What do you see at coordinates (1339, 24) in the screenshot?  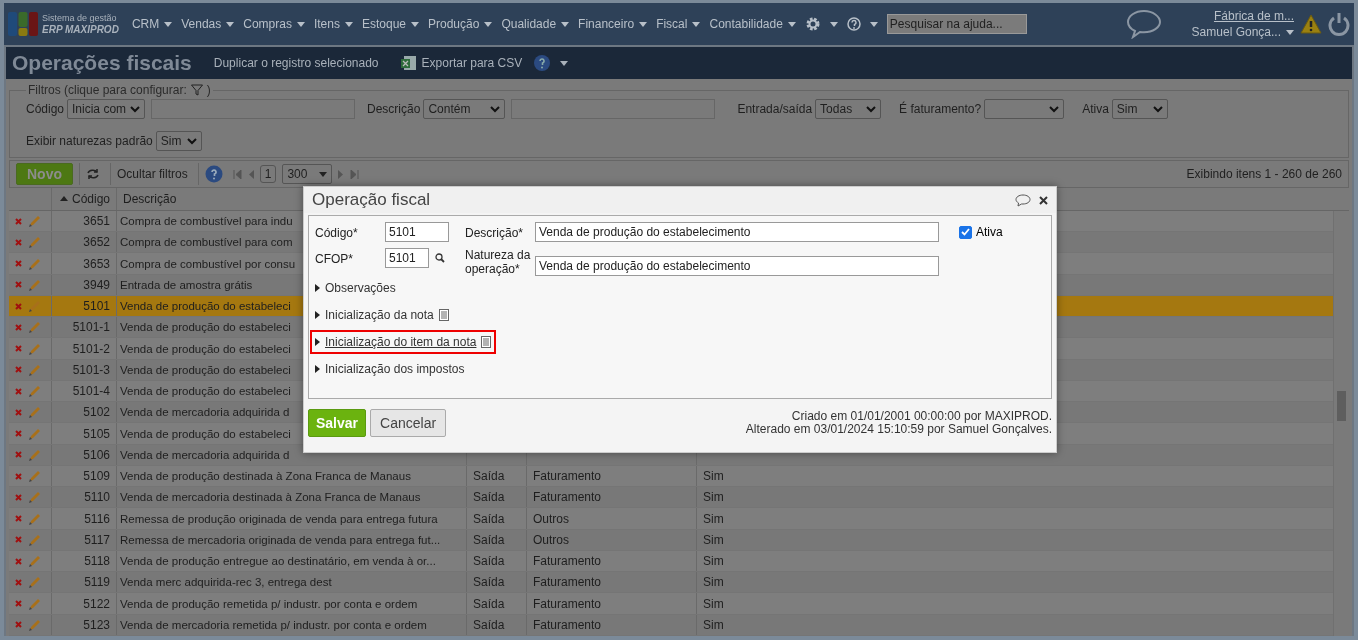 I see `power-icon` at bounding box center [1339, 24].